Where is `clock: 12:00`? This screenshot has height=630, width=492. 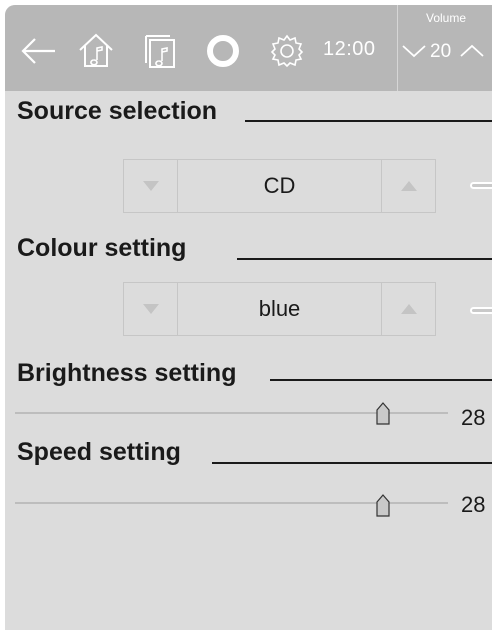
clock: 12:00 is located at coordinates (349, 49).